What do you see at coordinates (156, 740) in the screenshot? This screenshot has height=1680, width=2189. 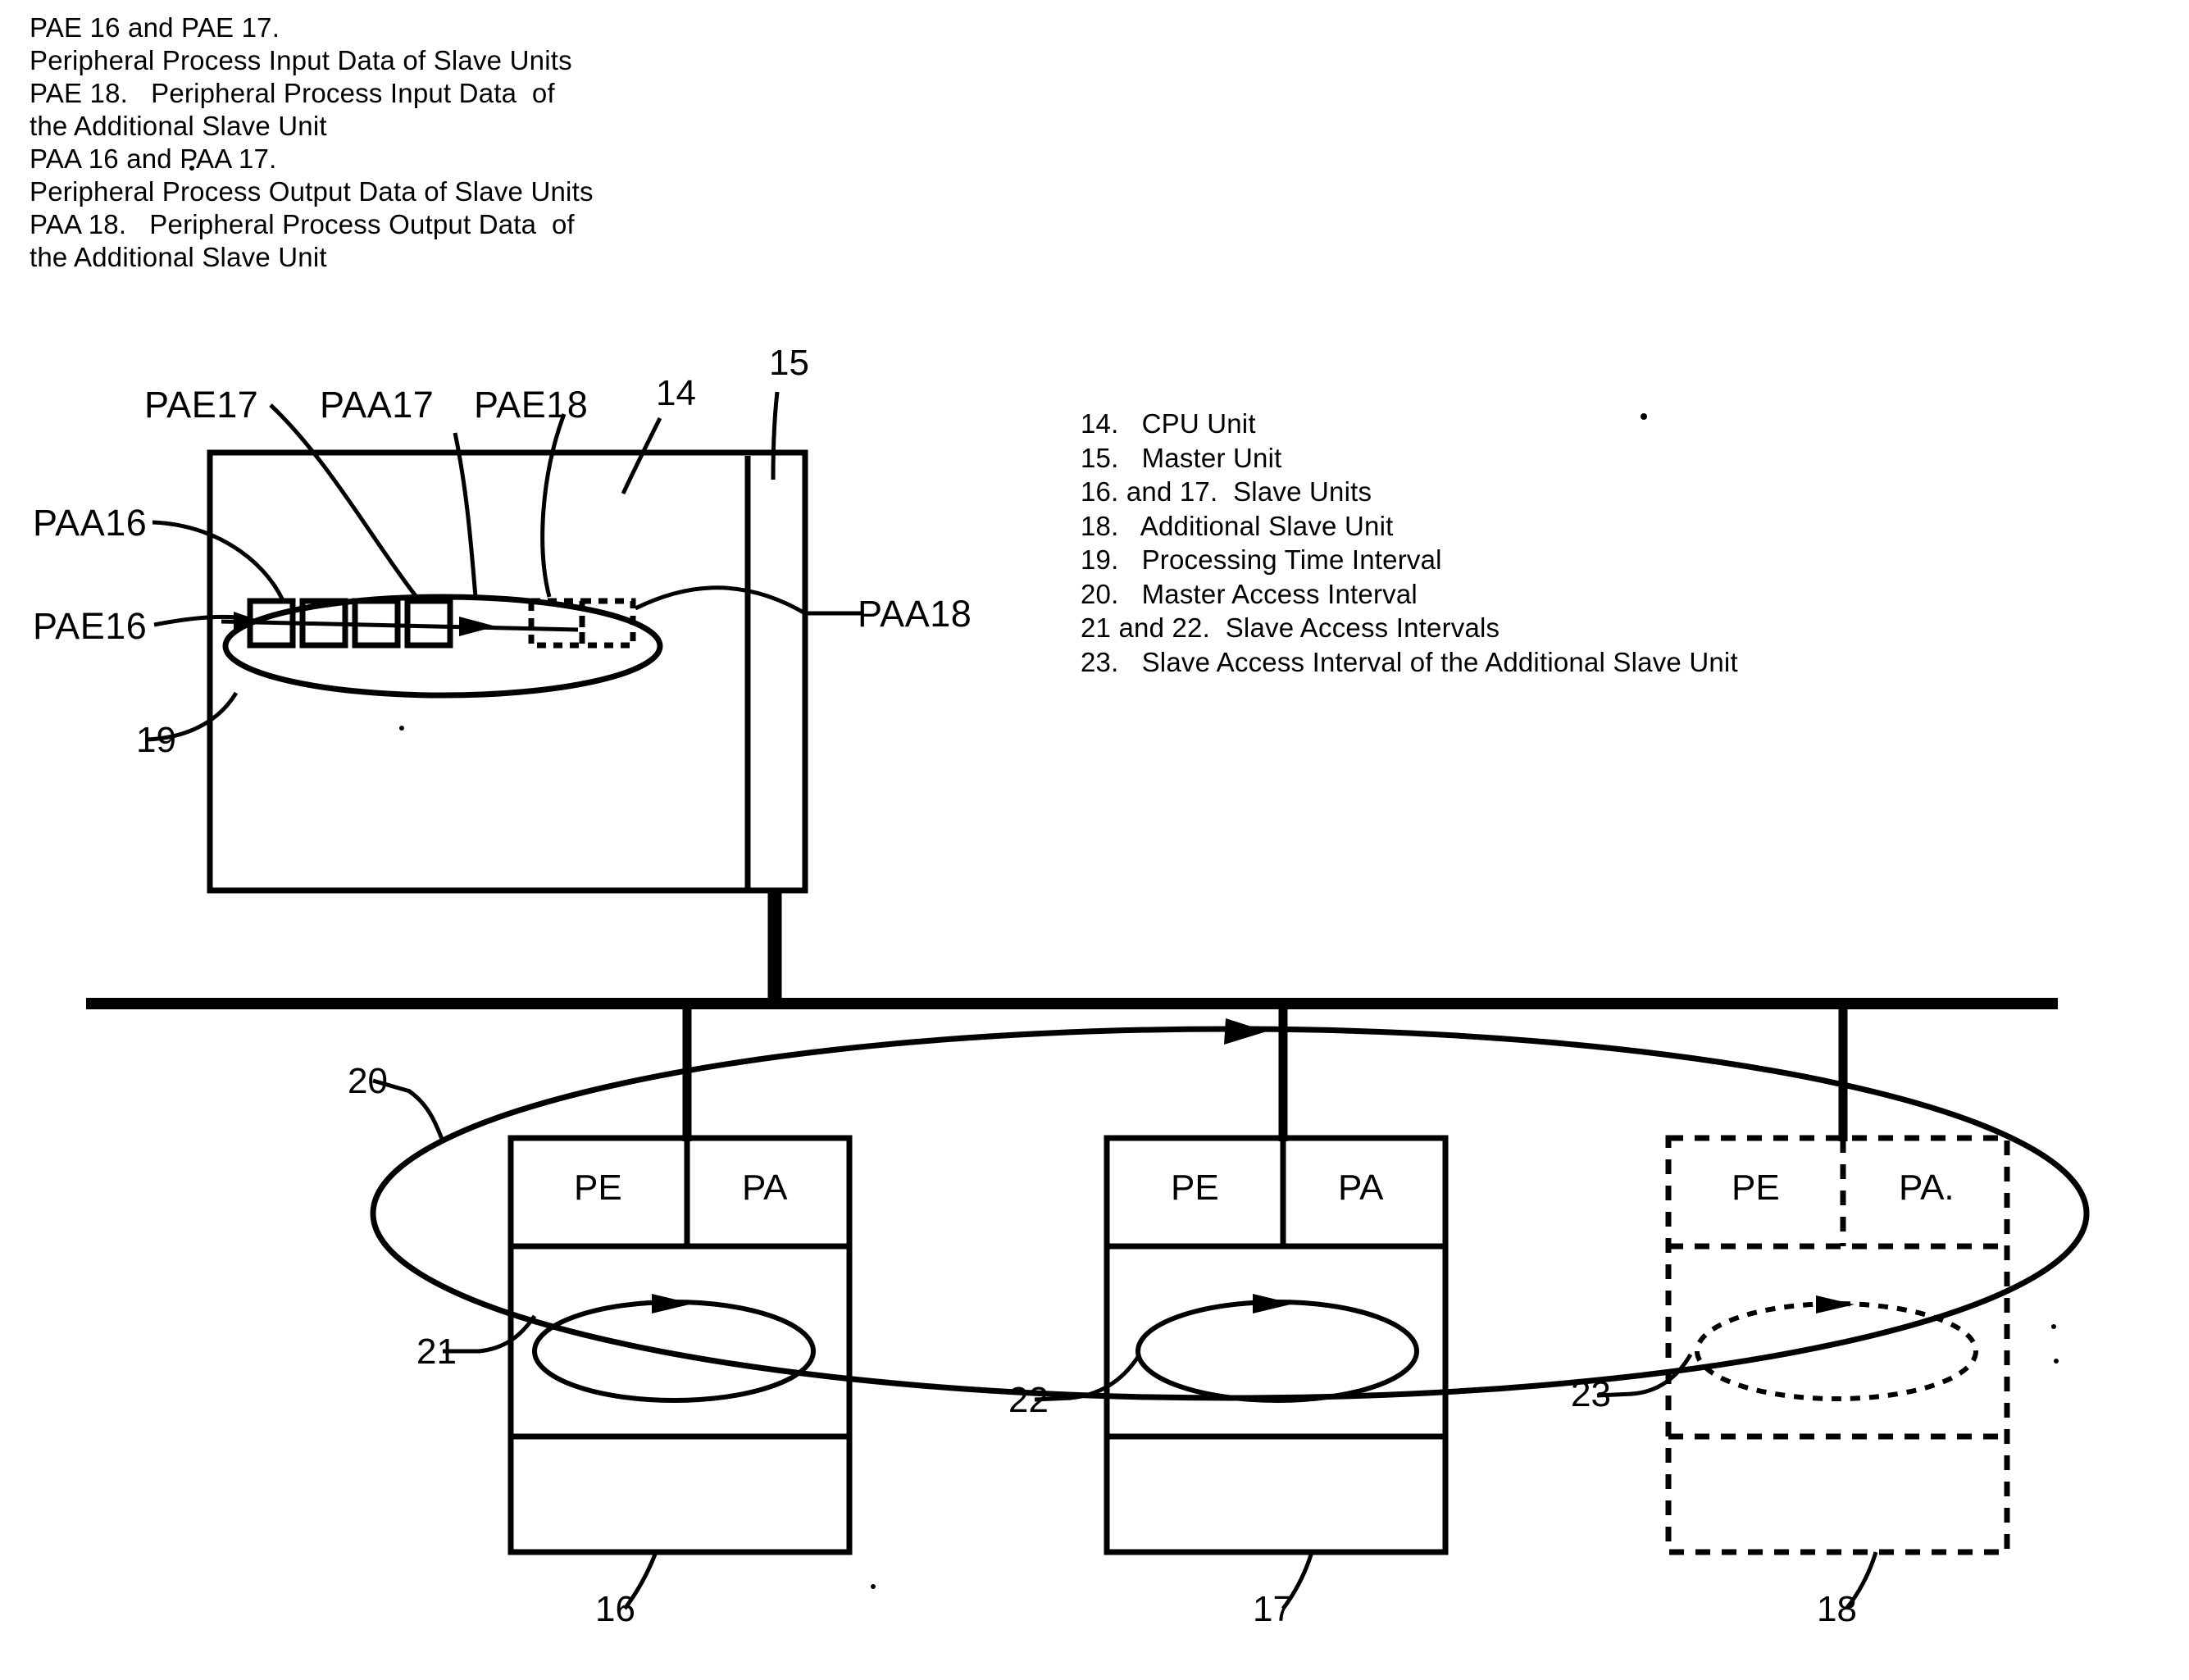 I see `ref-19: 19` at bounding box center [156, 740].